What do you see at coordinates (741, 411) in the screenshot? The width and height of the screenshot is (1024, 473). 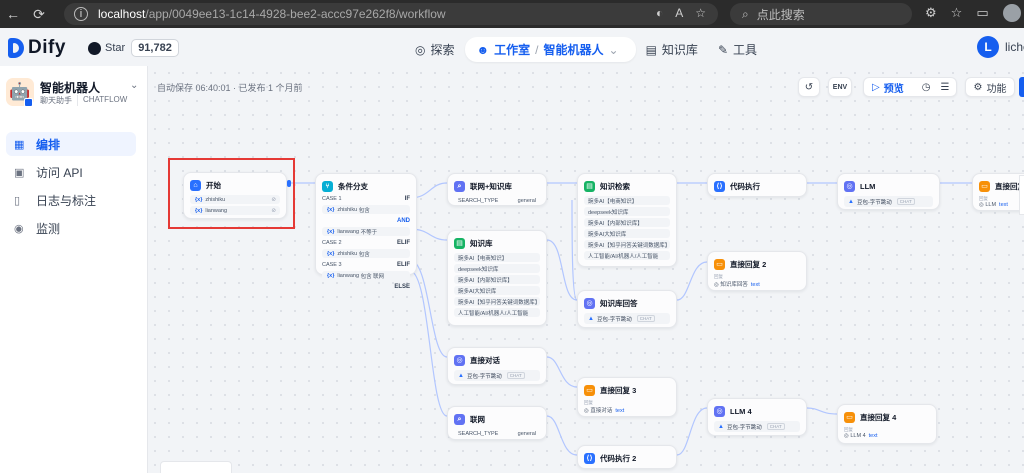 I see `node-title: LLM 4` at bounding box center [741, 411].